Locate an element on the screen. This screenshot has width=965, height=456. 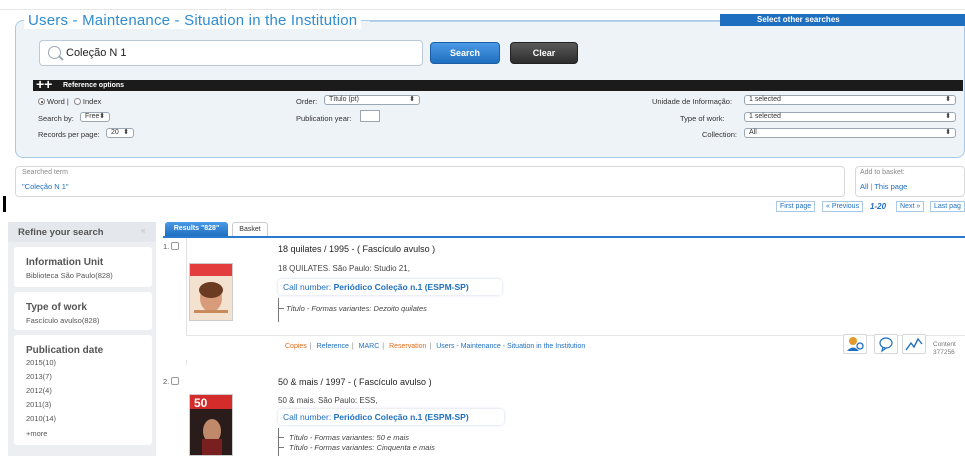
last-page-button: Last pag is located at coordinates (947, 206).